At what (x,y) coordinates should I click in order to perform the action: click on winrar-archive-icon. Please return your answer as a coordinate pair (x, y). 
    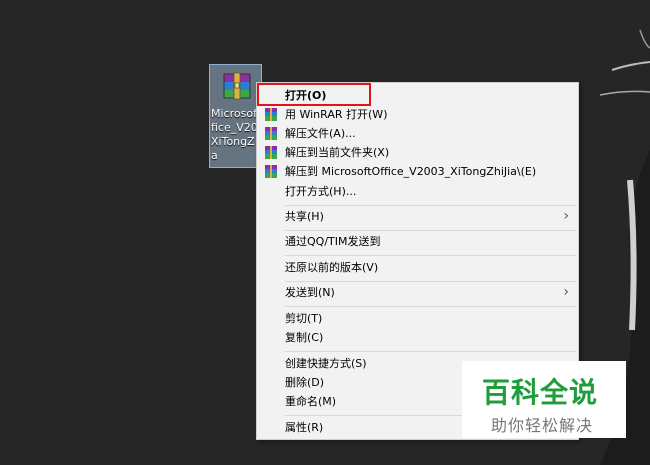
    Looking at the image, I should click on (237, 86).